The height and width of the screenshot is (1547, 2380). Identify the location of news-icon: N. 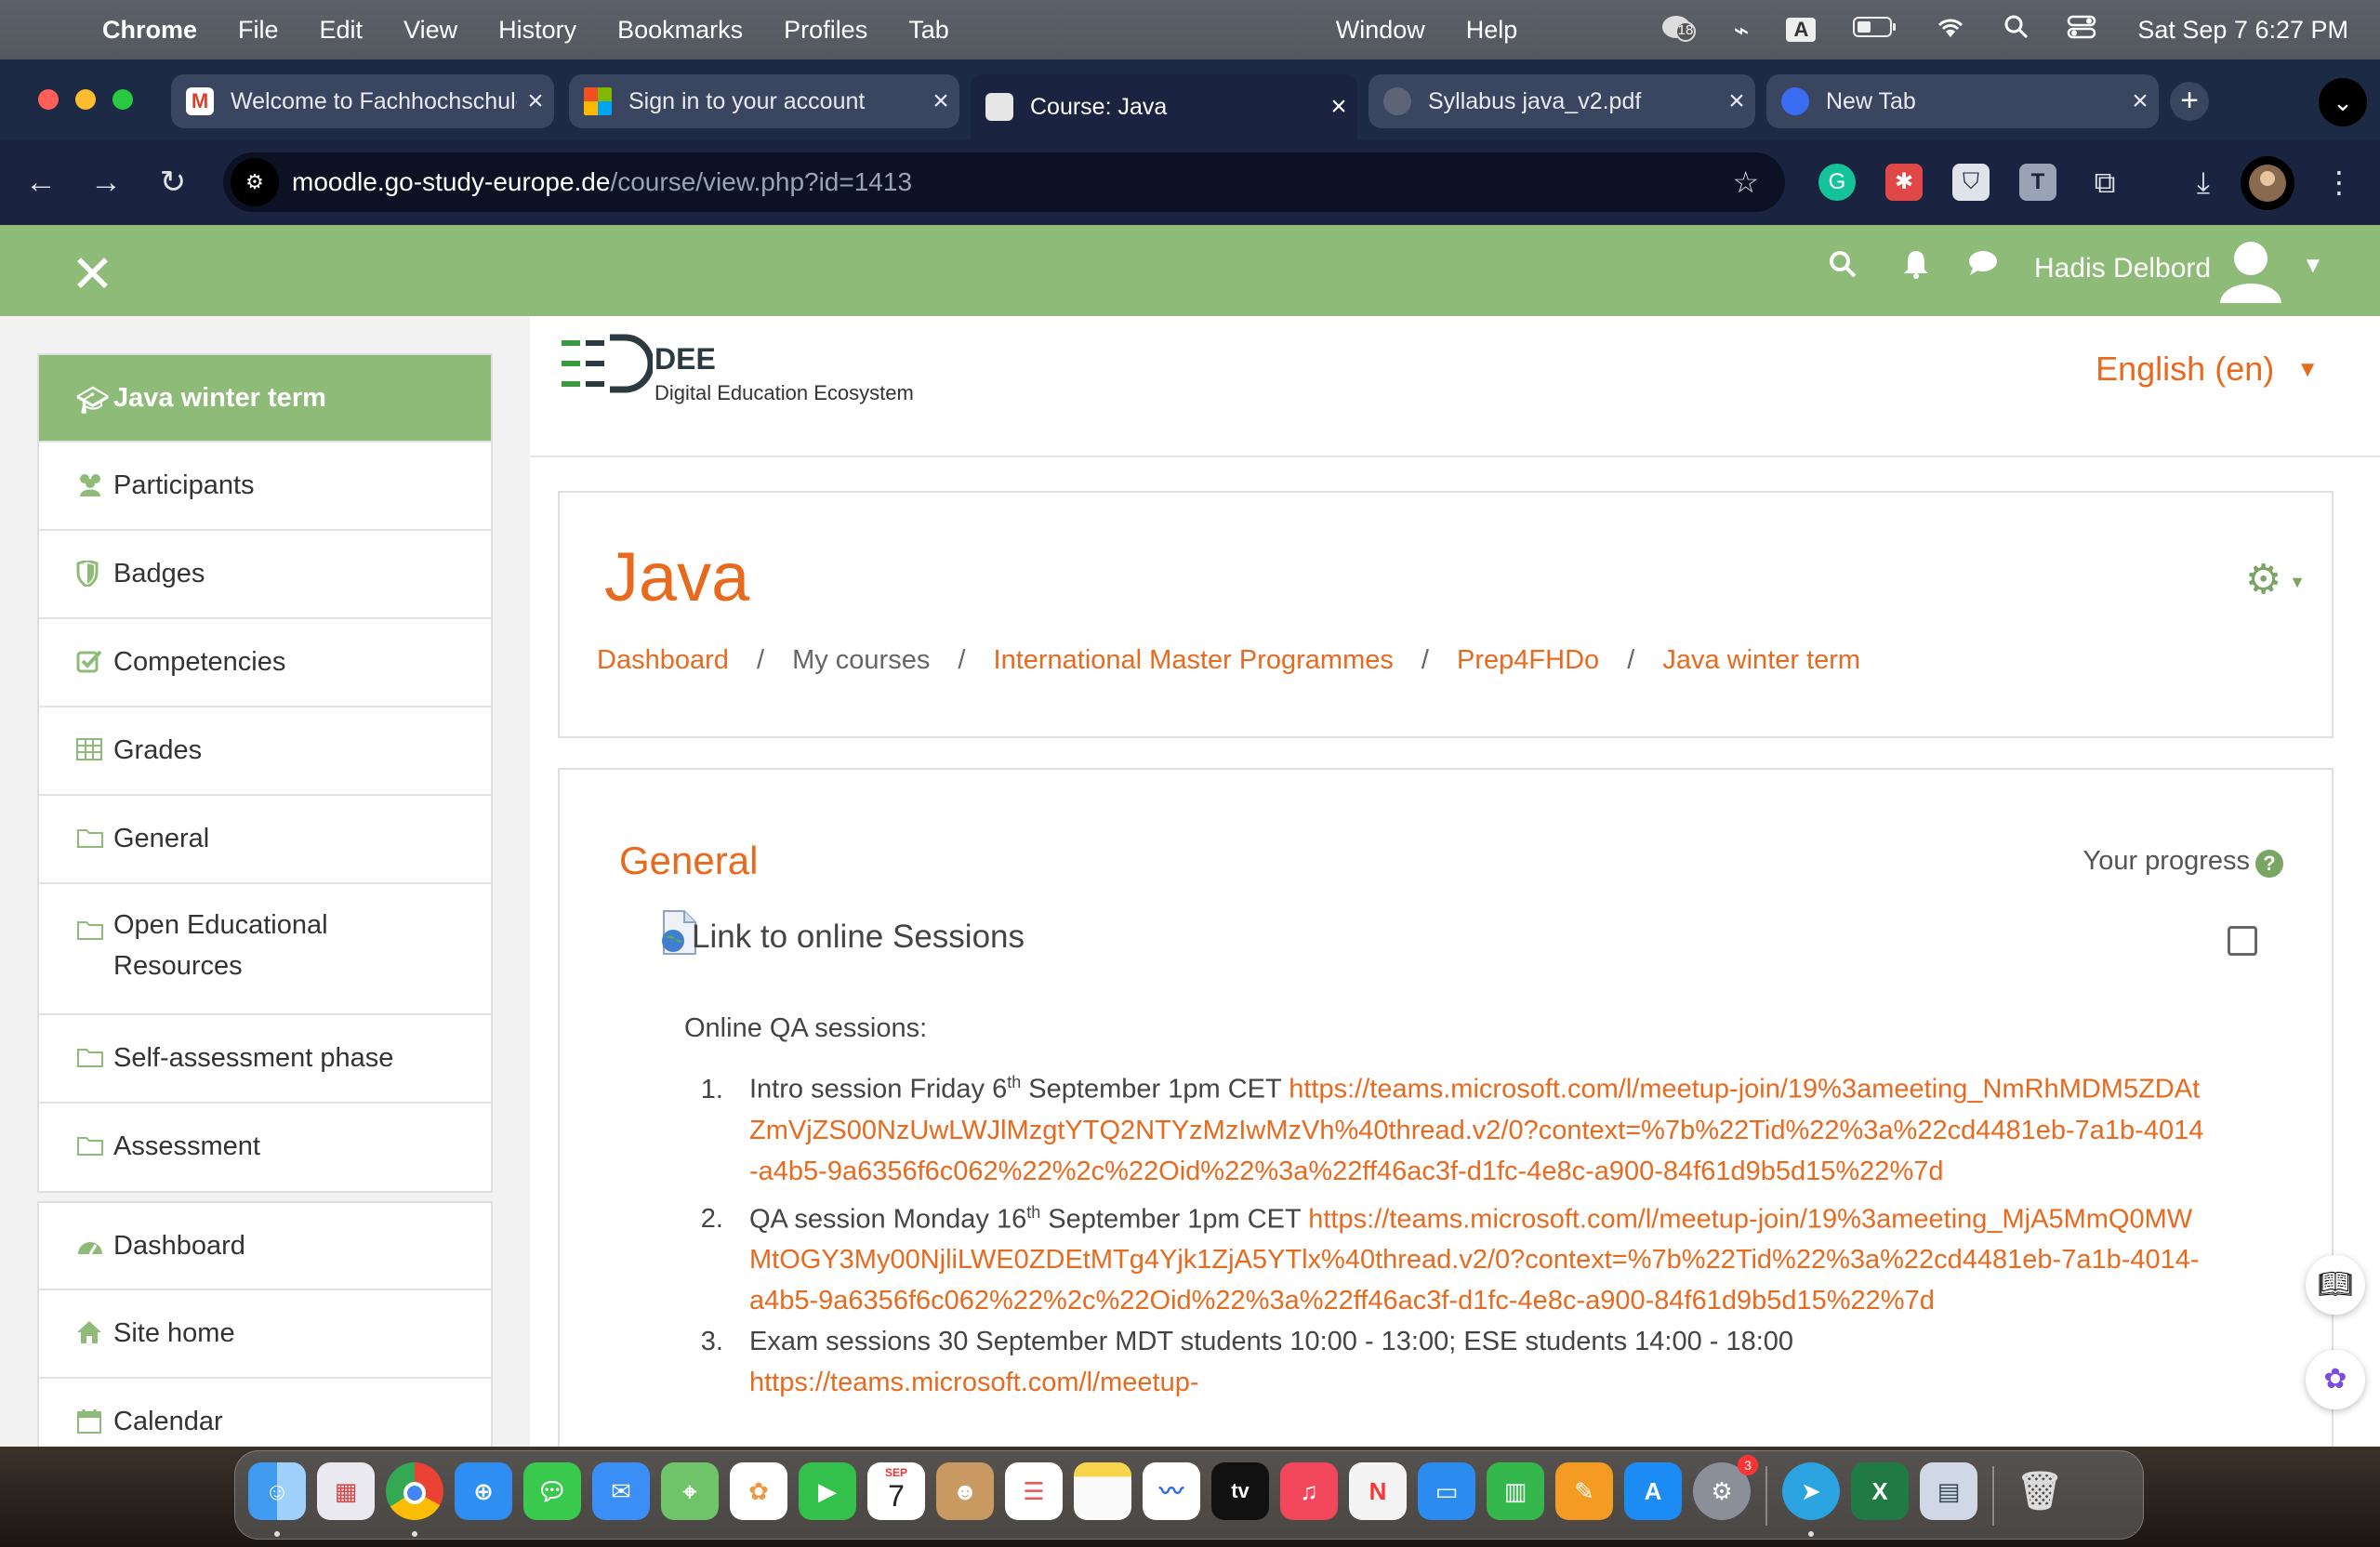
(1378, 1491).